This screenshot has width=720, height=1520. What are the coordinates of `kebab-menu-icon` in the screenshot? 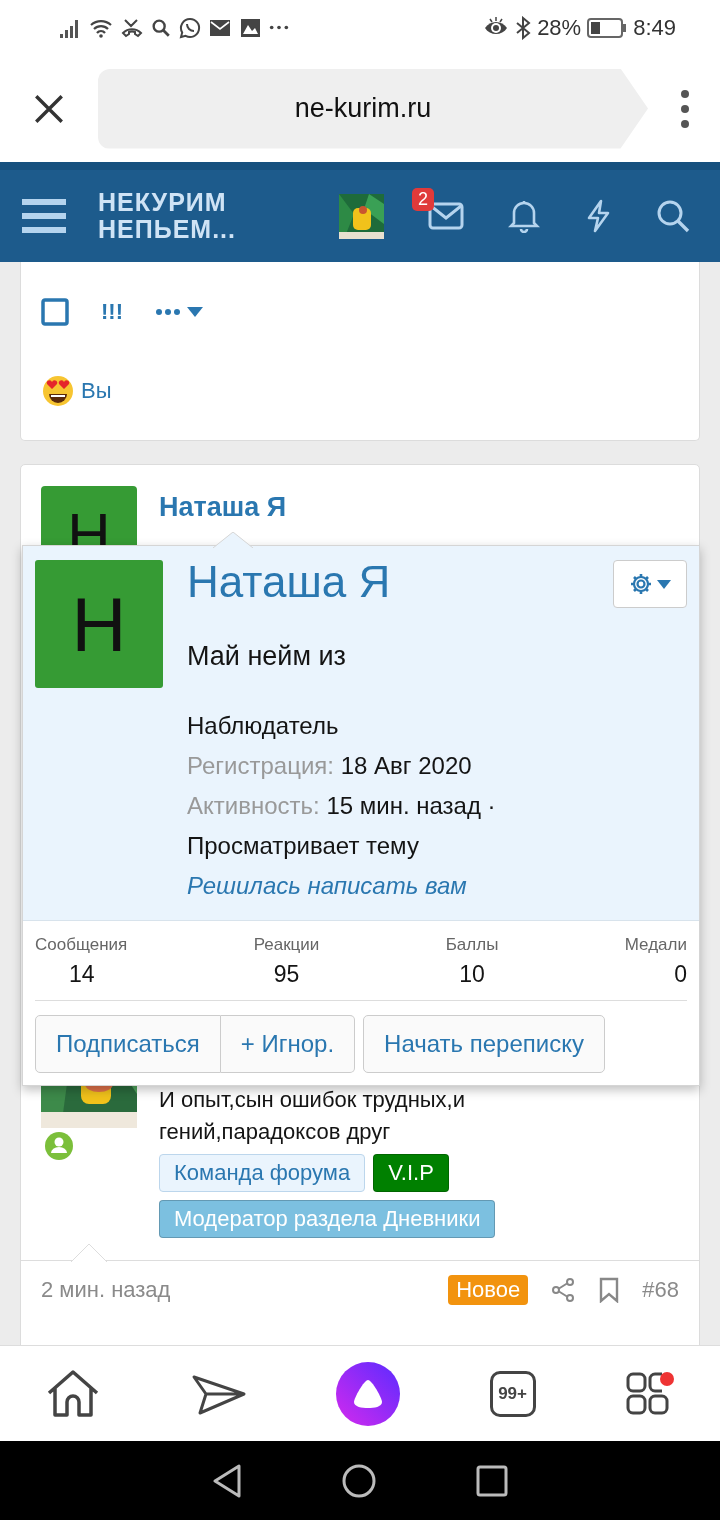 It's located at (685, 108).